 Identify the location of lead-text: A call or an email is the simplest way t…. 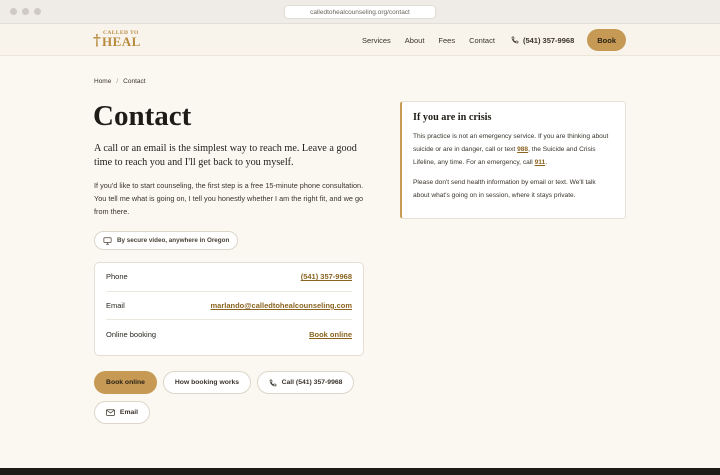
(225, 155).